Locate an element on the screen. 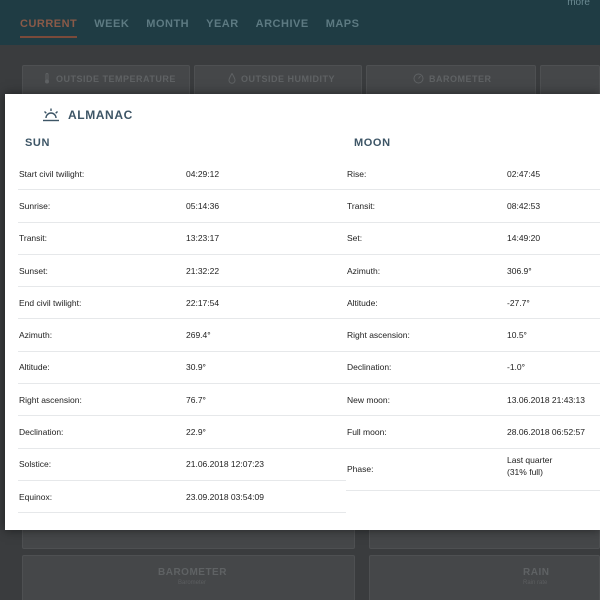 Image resolution: width=600 pixels, height=600 pixels. moon-row-right-ascension: Right ascension: 10.5° is located at coordinates (473, 335).